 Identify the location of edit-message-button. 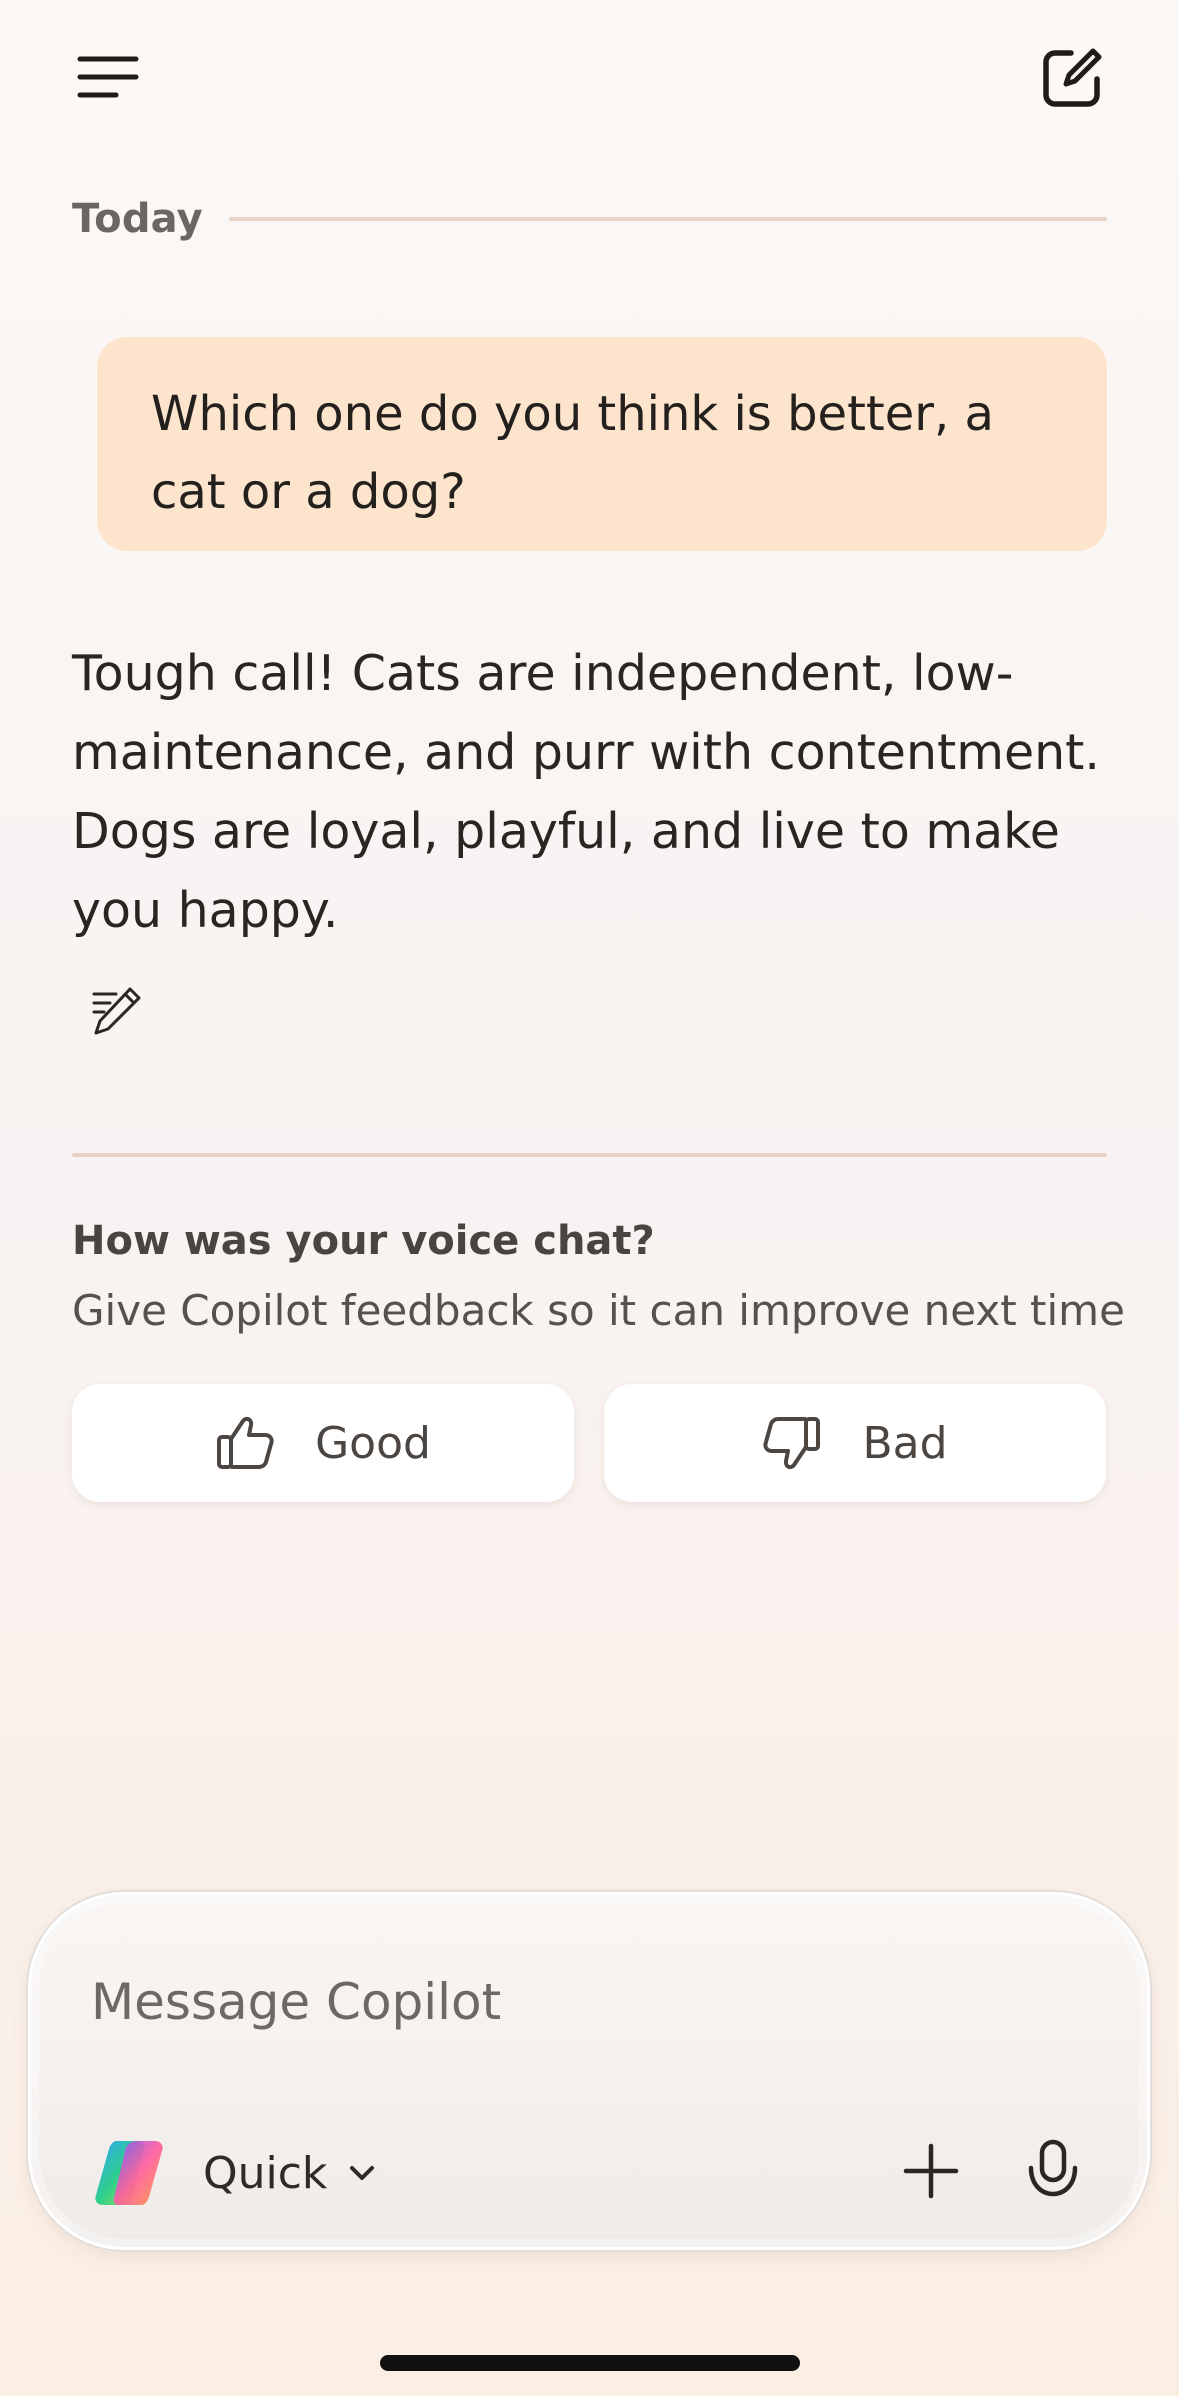
(118, 1014).